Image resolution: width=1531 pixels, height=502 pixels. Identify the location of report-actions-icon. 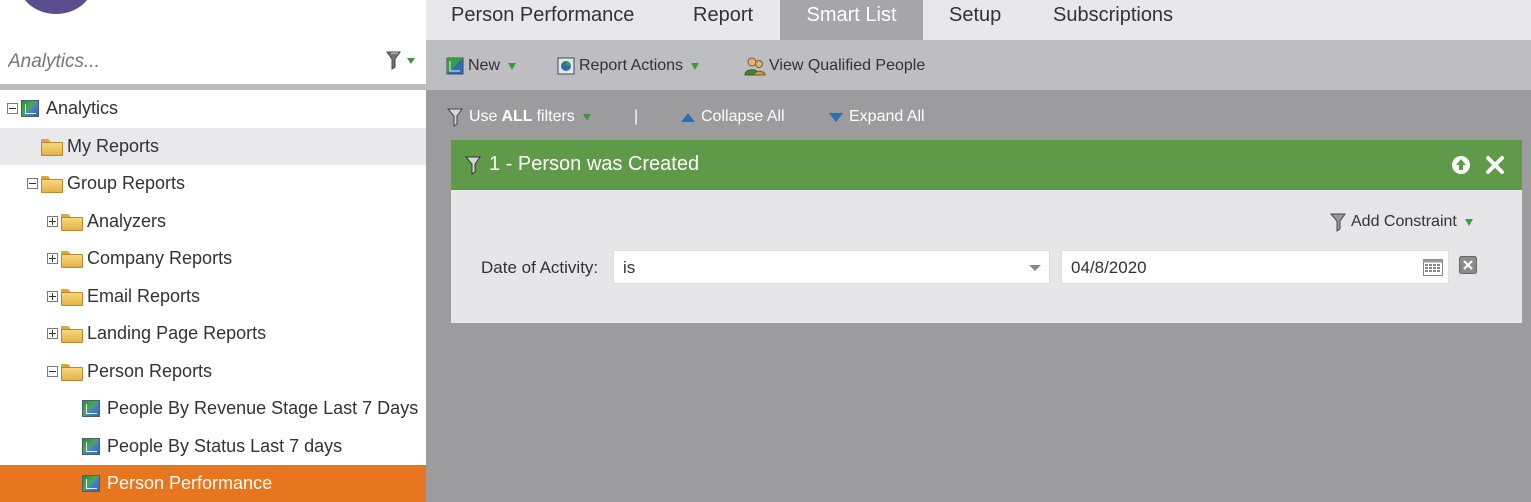
(566, 66).